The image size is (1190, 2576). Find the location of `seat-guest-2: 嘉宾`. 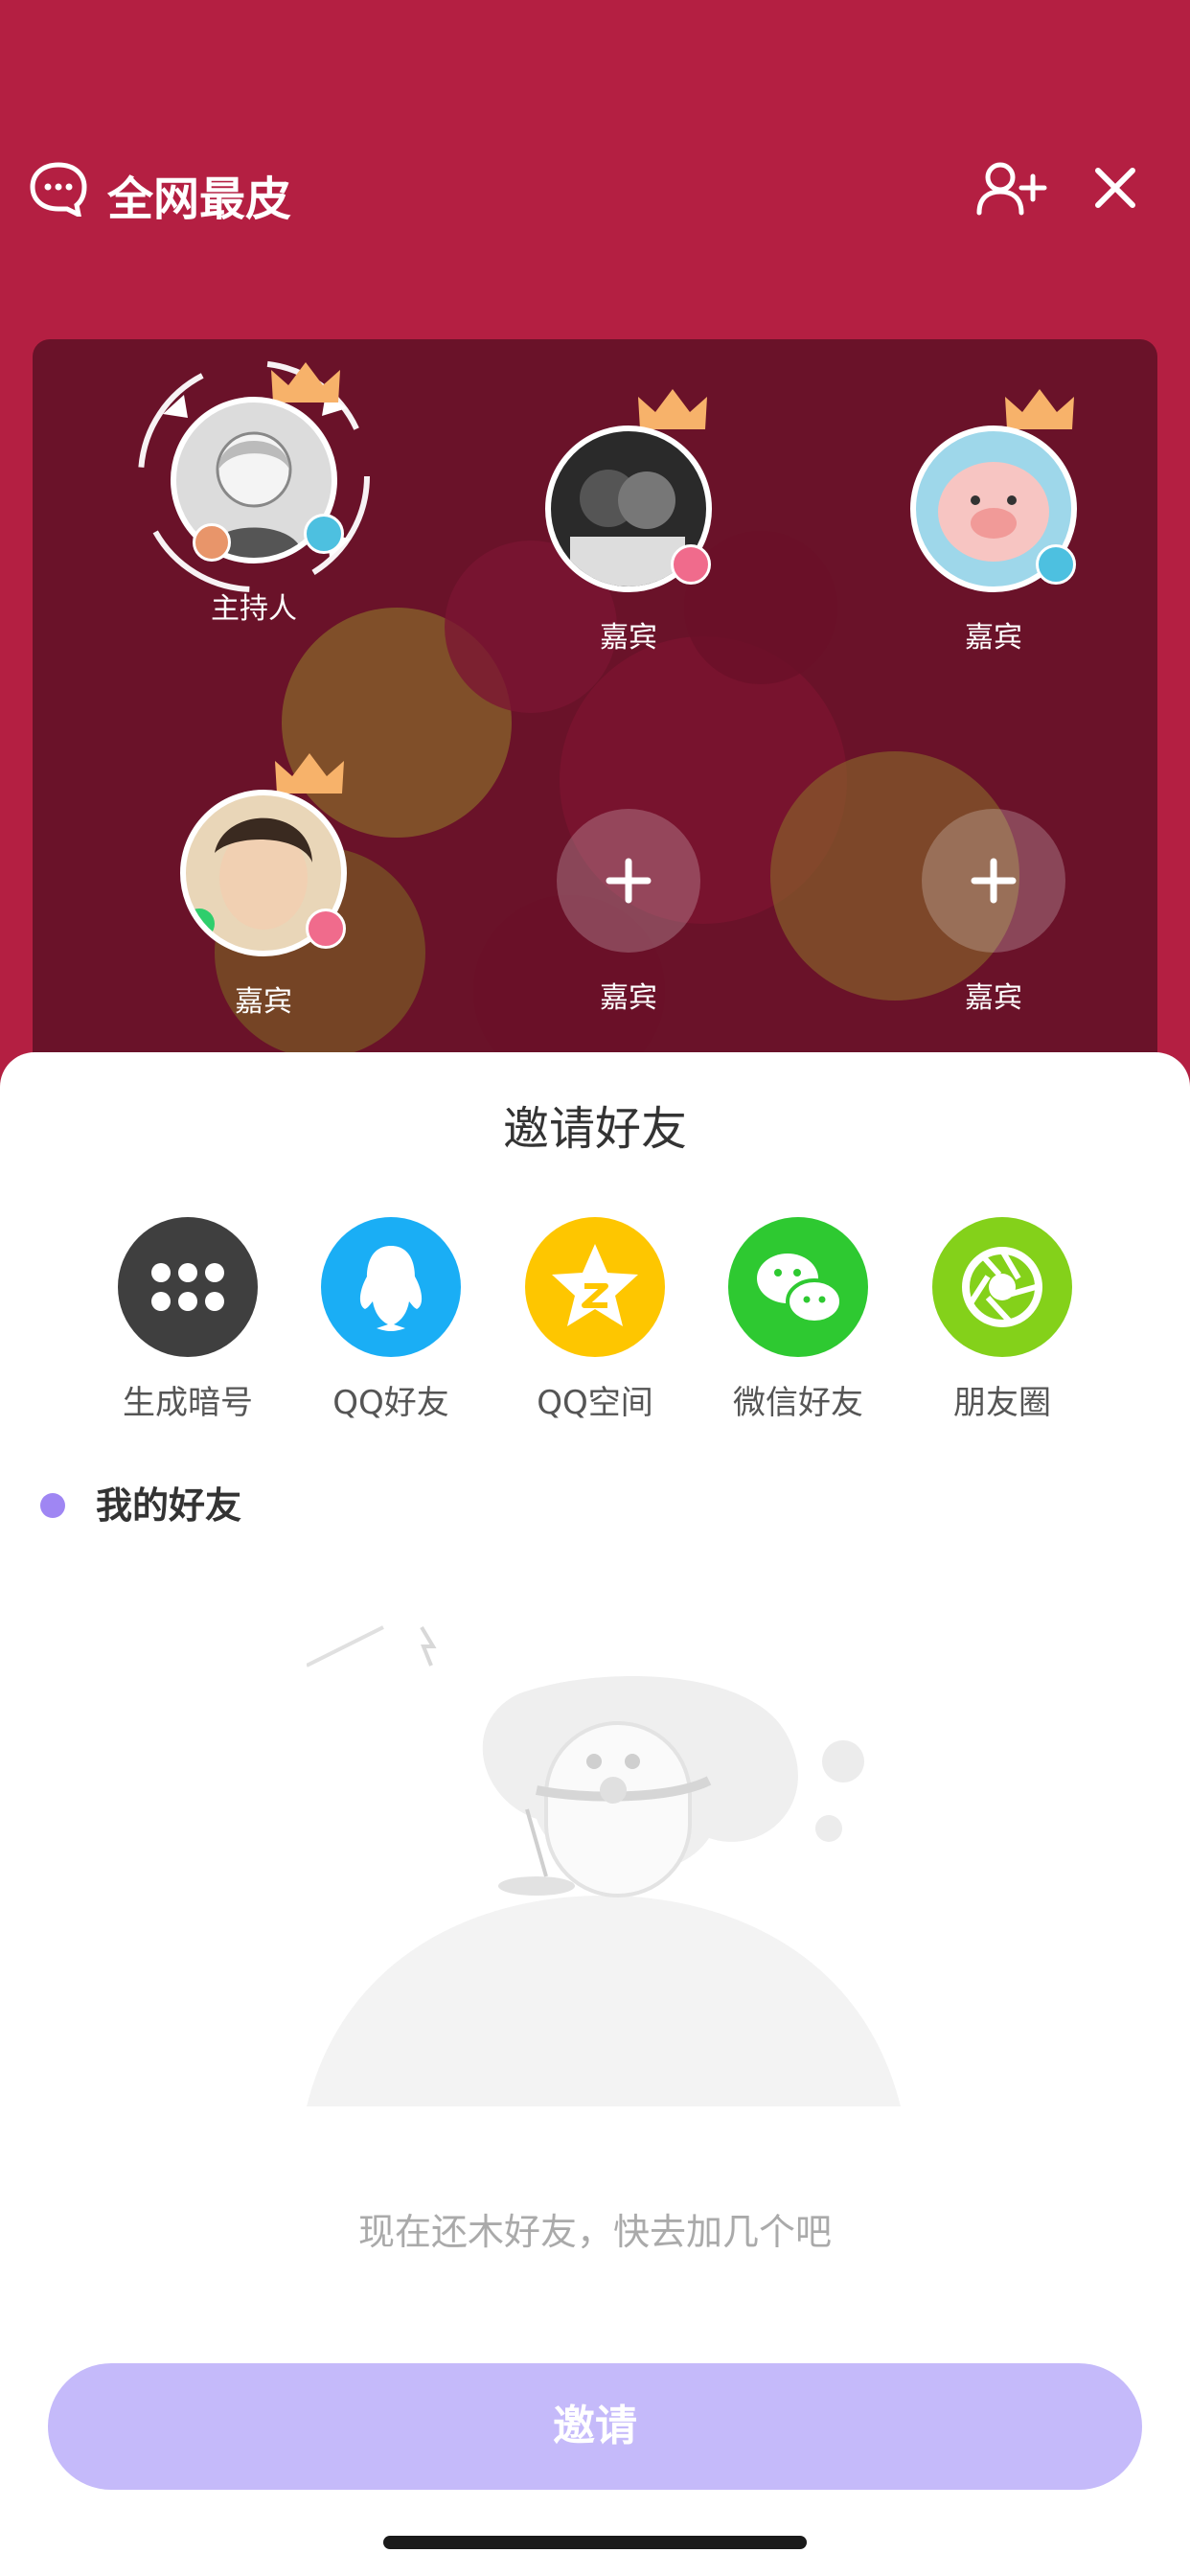

seat-guest-2: 嘉宾 is located at coordinates (994, 522).